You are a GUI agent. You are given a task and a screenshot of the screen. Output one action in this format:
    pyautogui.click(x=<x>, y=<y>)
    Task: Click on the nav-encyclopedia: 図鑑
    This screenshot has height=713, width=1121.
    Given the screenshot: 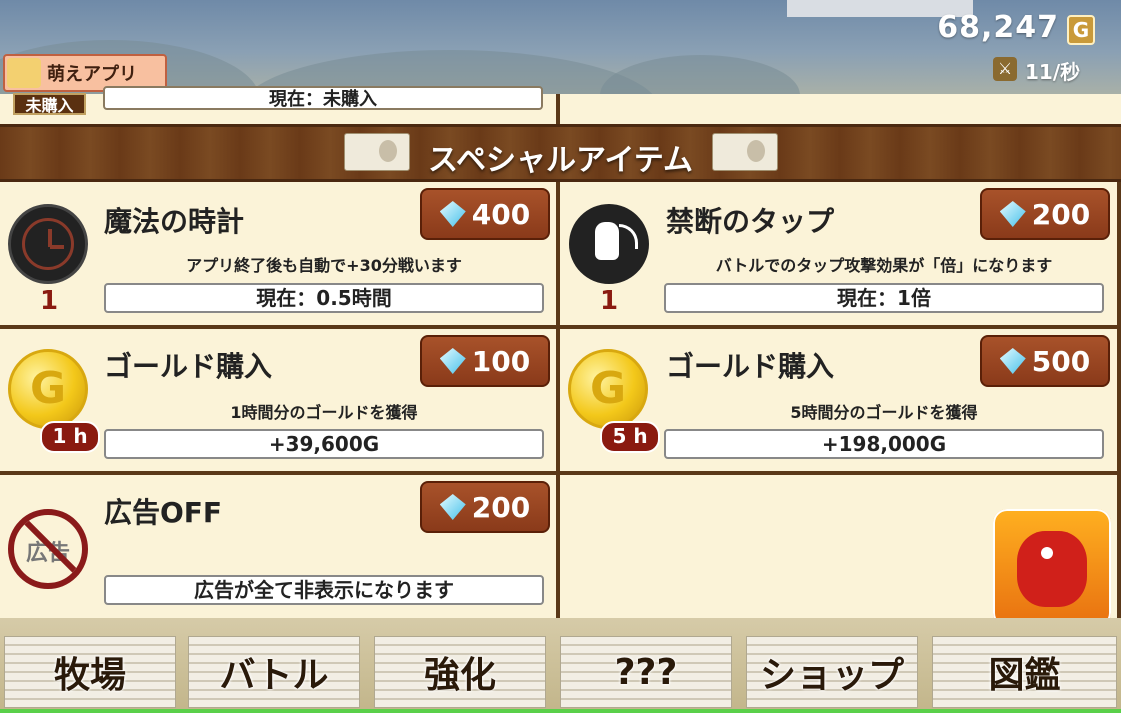 What is the action you would take?
    pyautogui.click(x=1024, y=672)
    